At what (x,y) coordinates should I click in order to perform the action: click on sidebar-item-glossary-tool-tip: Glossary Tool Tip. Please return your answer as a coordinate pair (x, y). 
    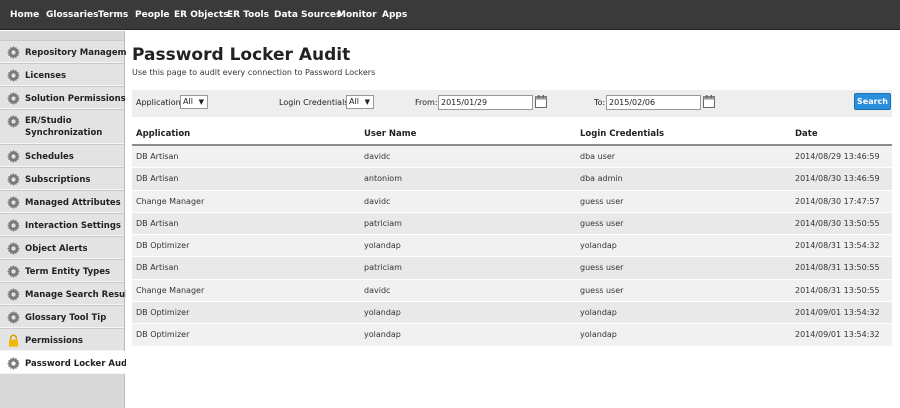
    Looking at the image, I should click on (62, 316).